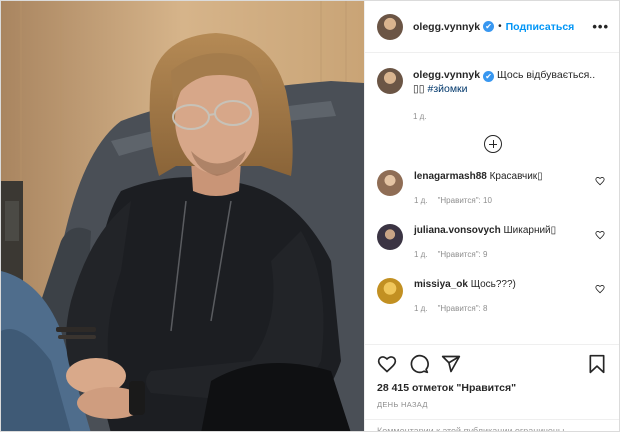 This screenshot has height=432, width=620. Describe the element at coordinates (419, 89) in the screenshot. I see `caption-emoji: ▯▯` at that location.